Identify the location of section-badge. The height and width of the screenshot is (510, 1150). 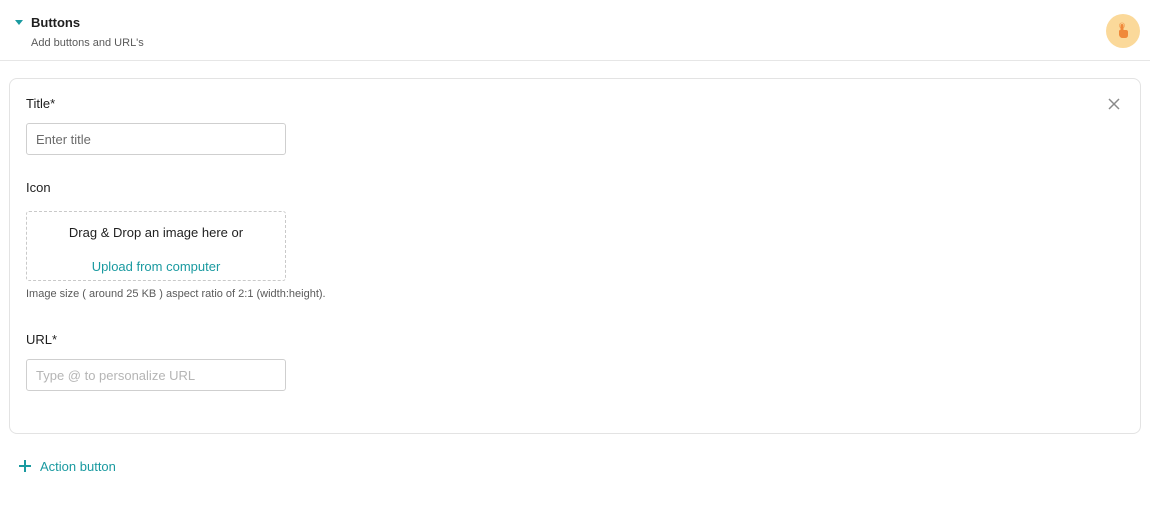
(1123, 31).